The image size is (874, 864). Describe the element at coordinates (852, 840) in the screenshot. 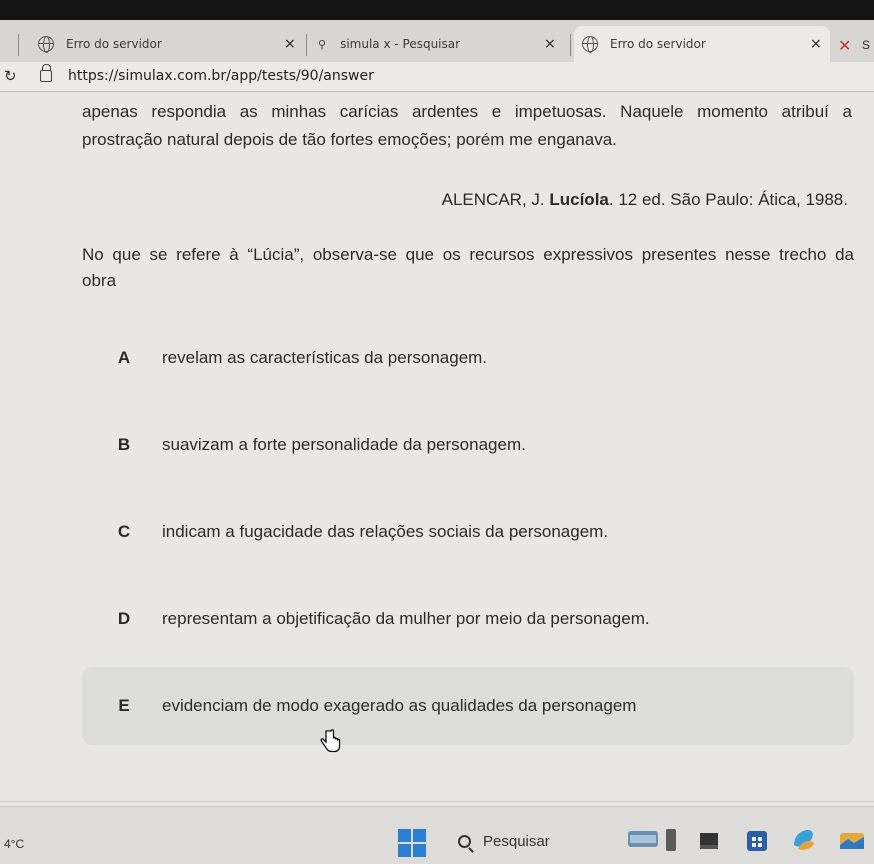

I see `photos-app-icon` at that location.